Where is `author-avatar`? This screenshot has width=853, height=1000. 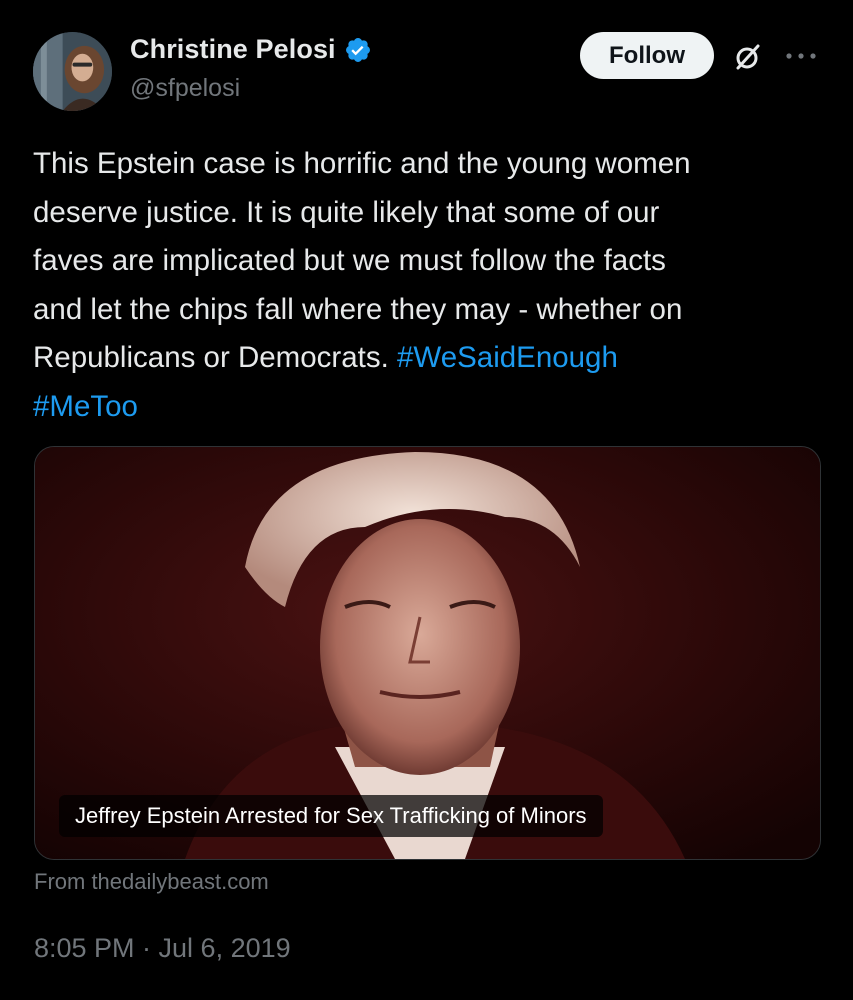
author-avatar is located at coordinates (72, 71).